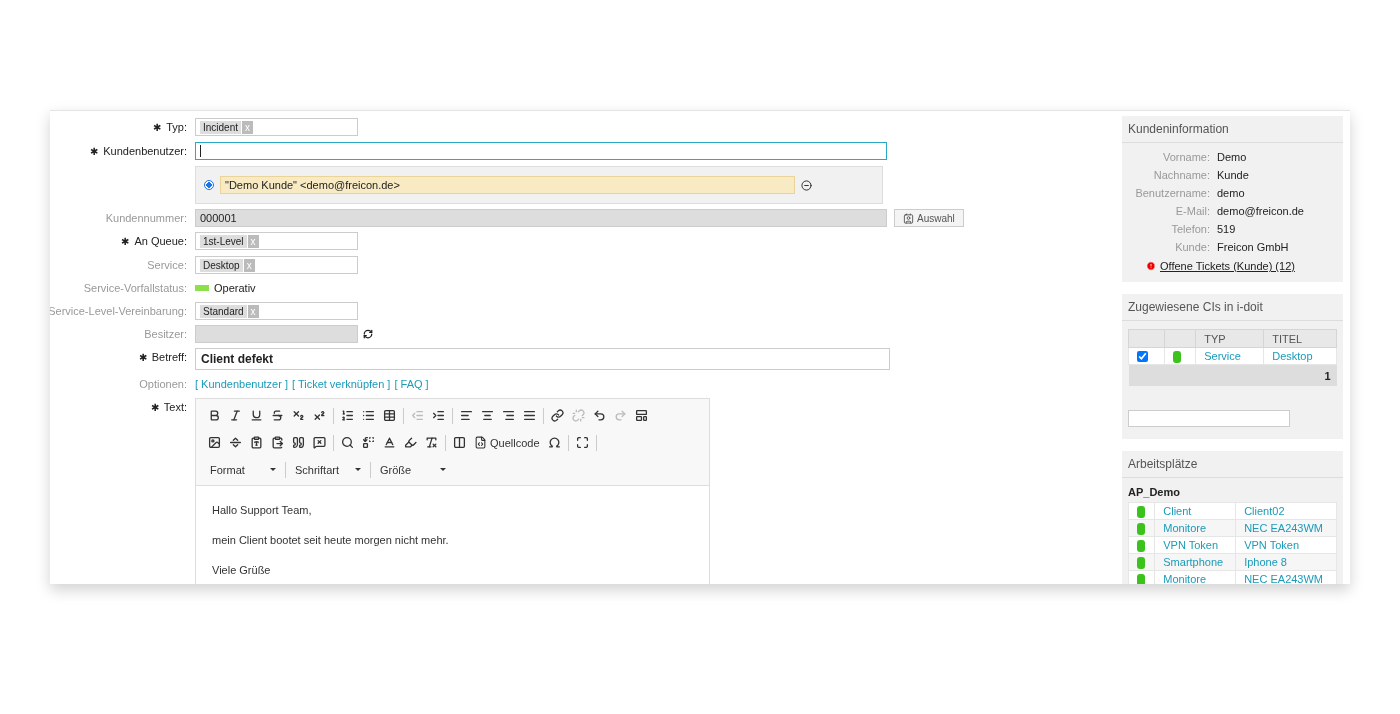  I want to click on editor-paragraph: Hallo Support Team,, so click(262, 510).